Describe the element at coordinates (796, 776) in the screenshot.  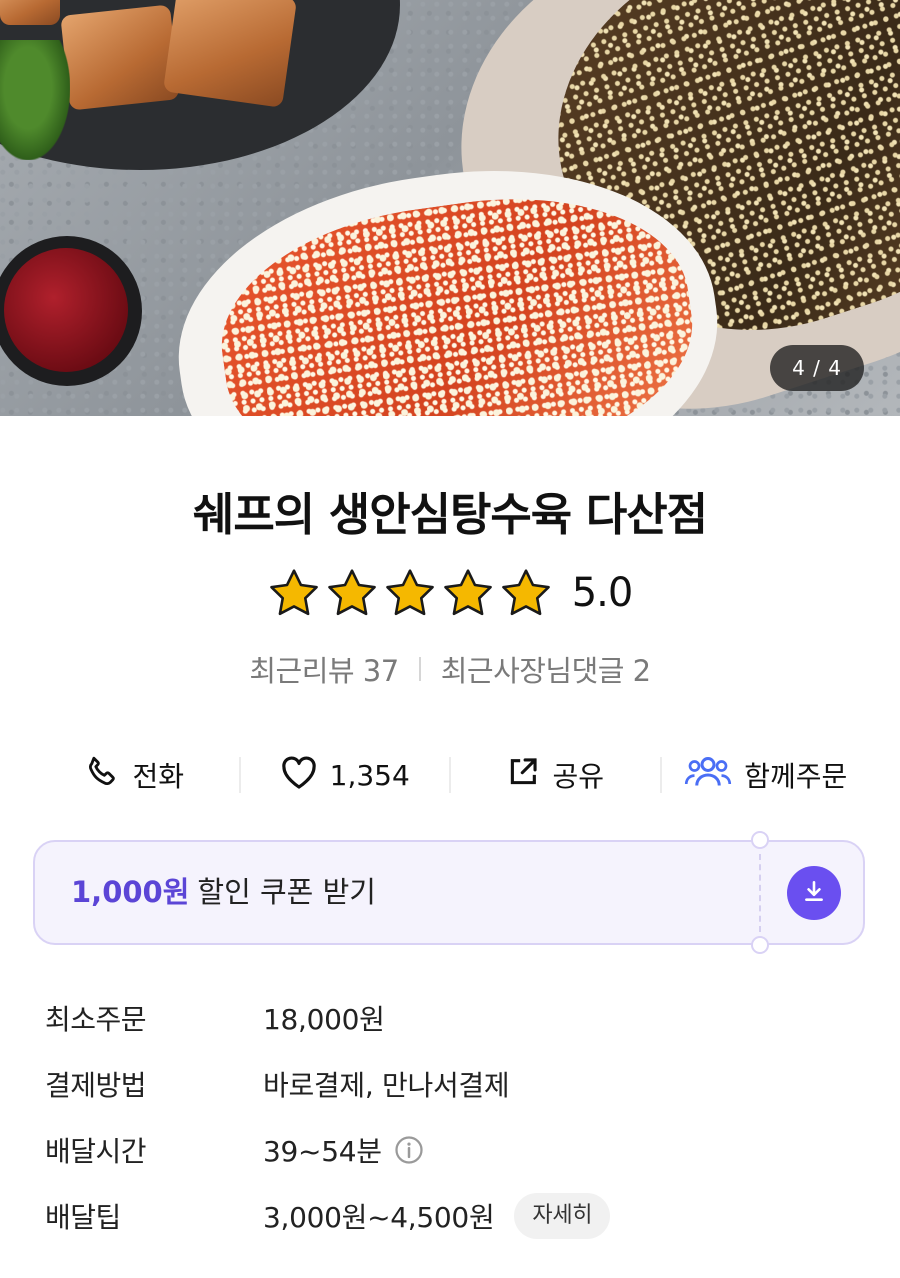
I see `group-order-label: 함께주문` at that location.